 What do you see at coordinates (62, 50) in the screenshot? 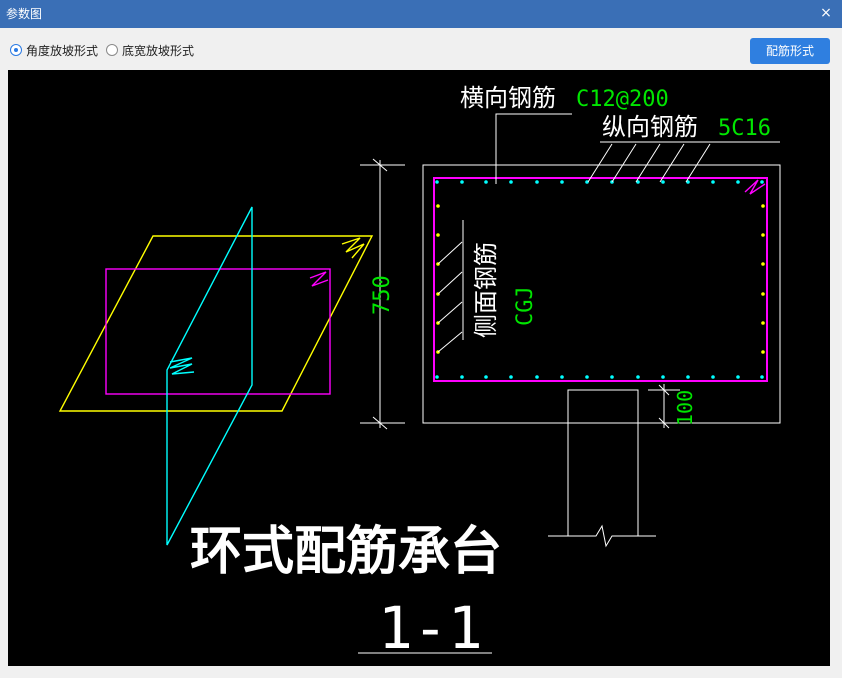
I see `radio-angle-slope-label: 角度放坡形式` at bounding box center [62, 50].